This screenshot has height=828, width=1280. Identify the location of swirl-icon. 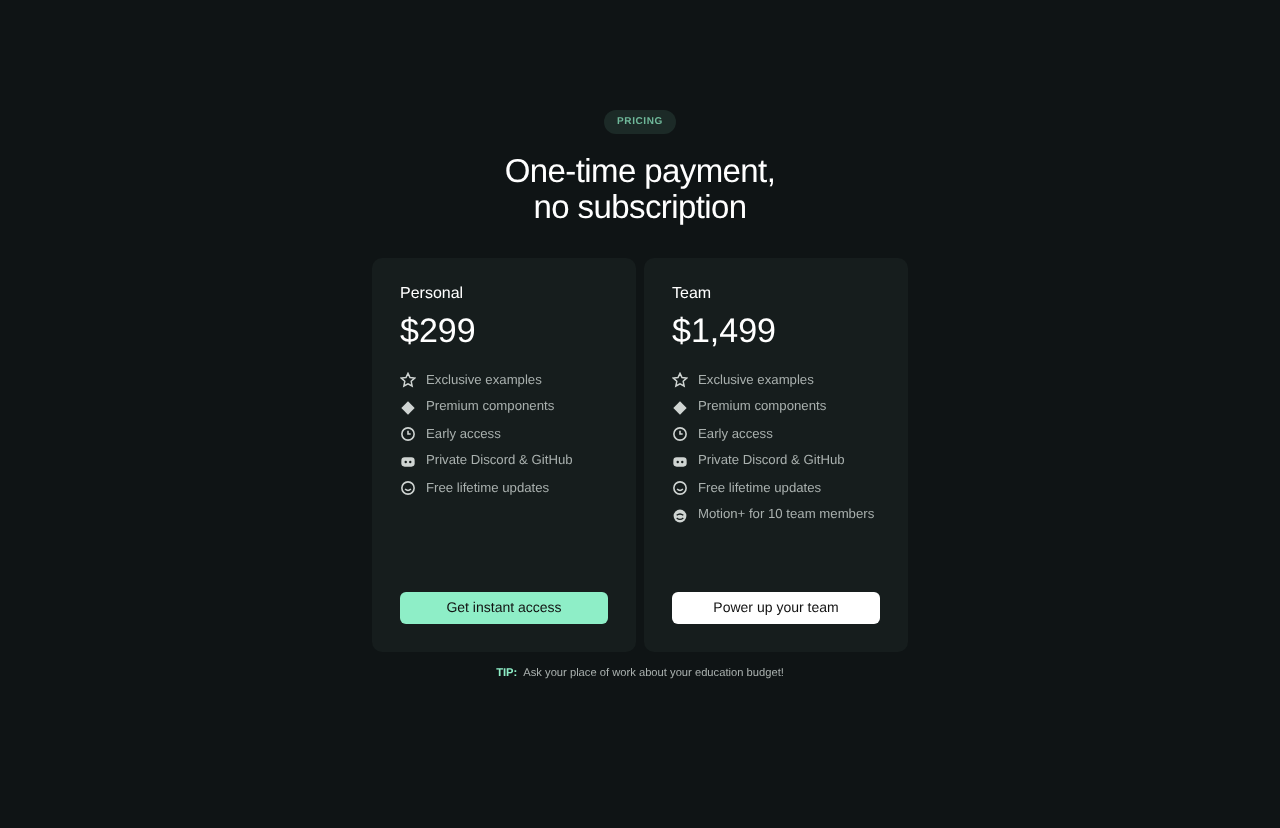
(680, 515).